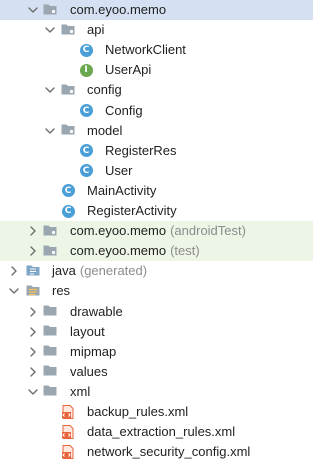  I want to click on tree-row-name: config, so click(104, 90).